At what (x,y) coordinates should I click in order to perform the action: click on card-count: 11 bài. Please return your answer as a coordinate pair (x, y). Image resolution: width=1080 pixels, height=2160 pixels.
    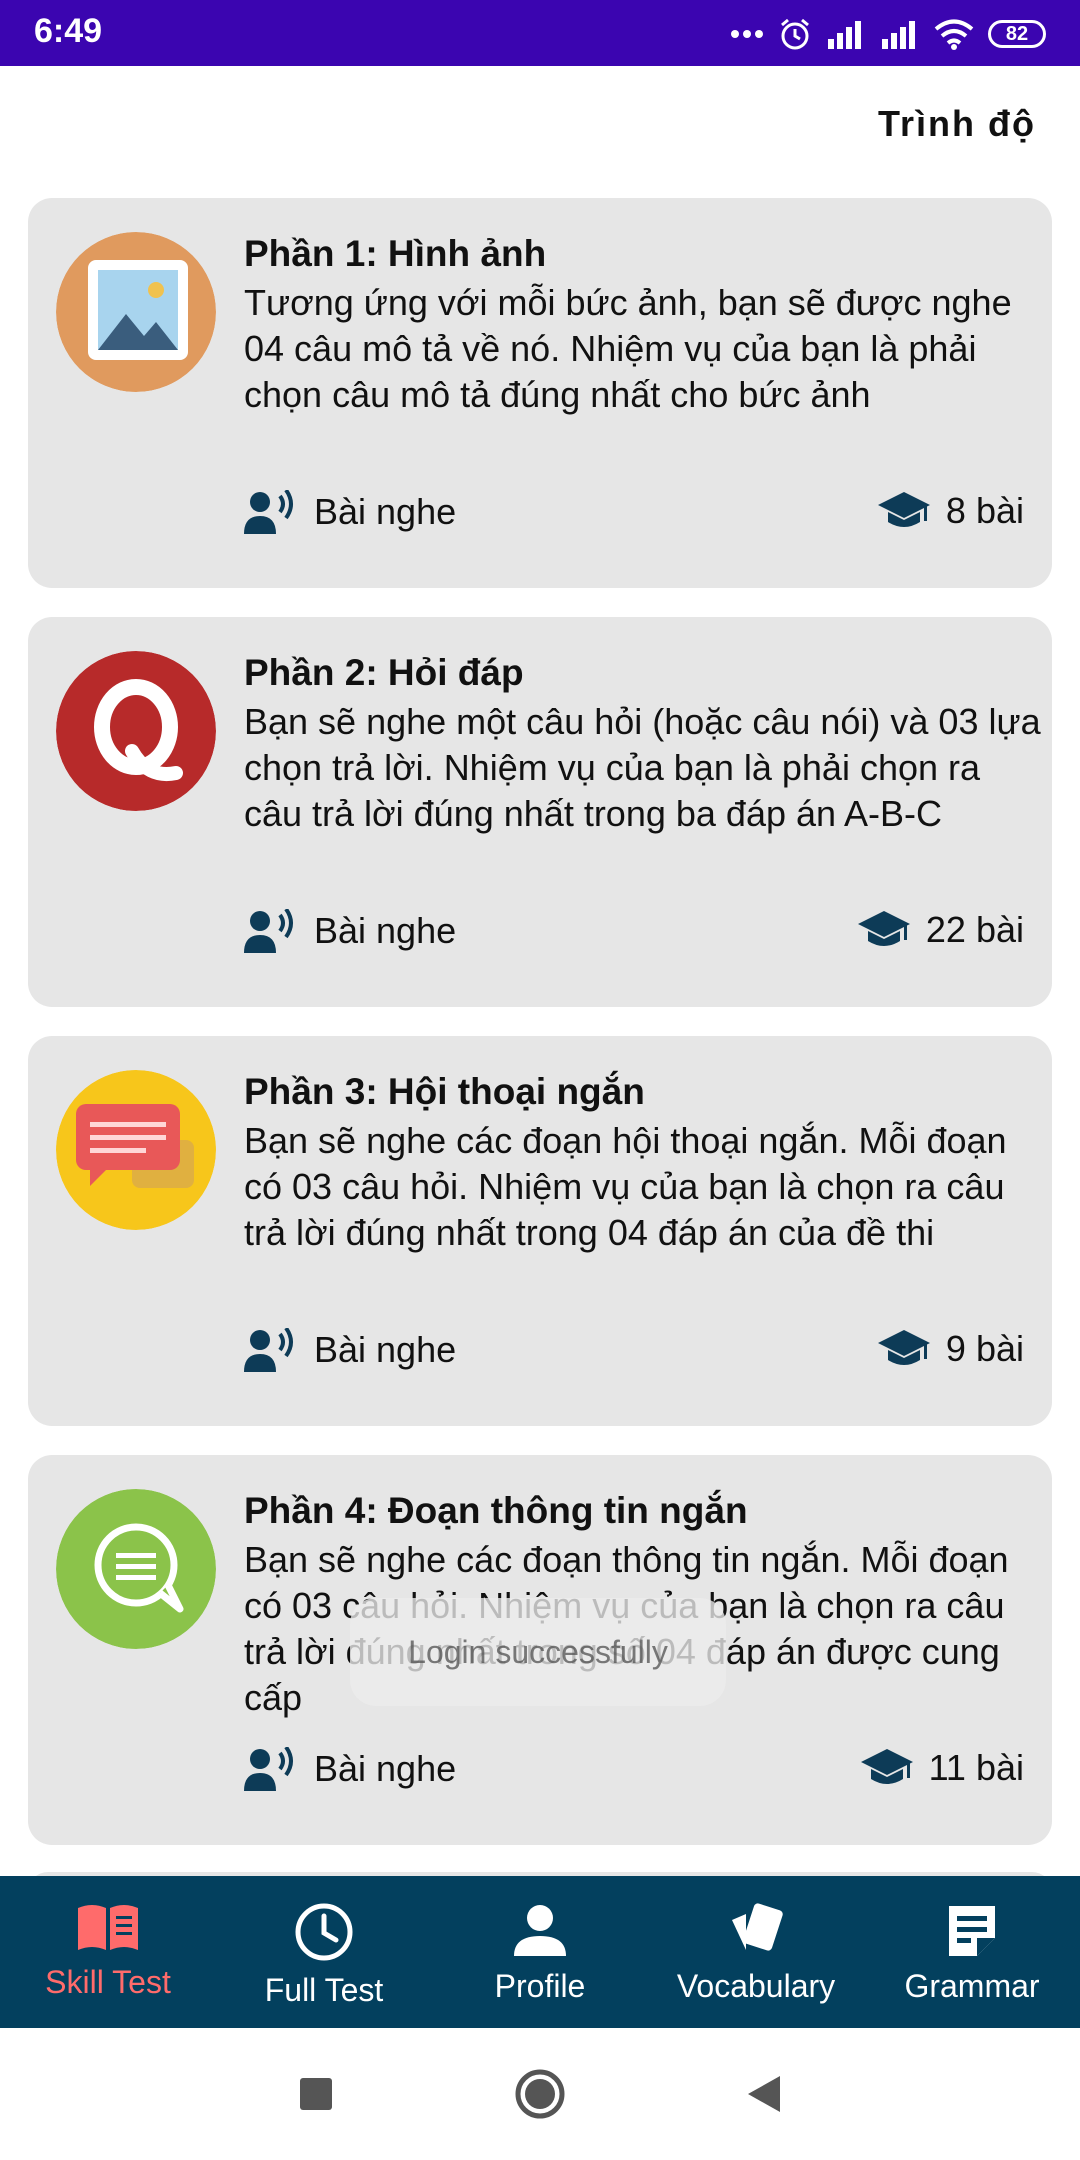
    Looking at the image, I should click on (942, 1768).